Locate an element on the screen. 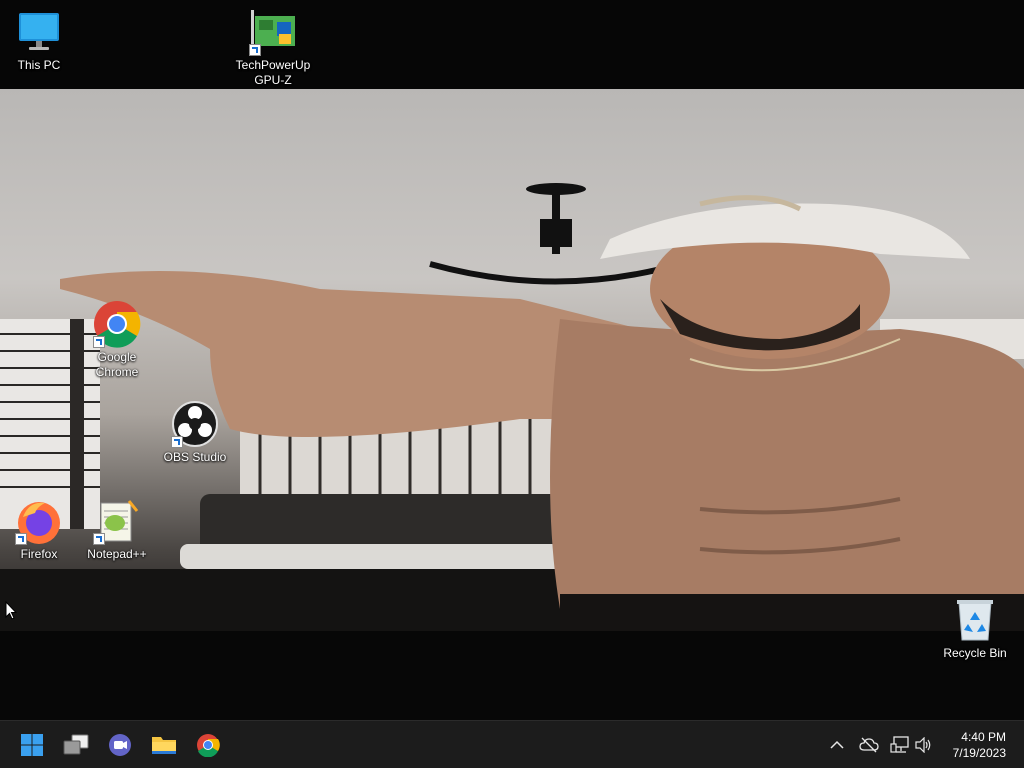 This screenshot has height=768, width=1024. firefox-icon is located at coordinates (39, 521).